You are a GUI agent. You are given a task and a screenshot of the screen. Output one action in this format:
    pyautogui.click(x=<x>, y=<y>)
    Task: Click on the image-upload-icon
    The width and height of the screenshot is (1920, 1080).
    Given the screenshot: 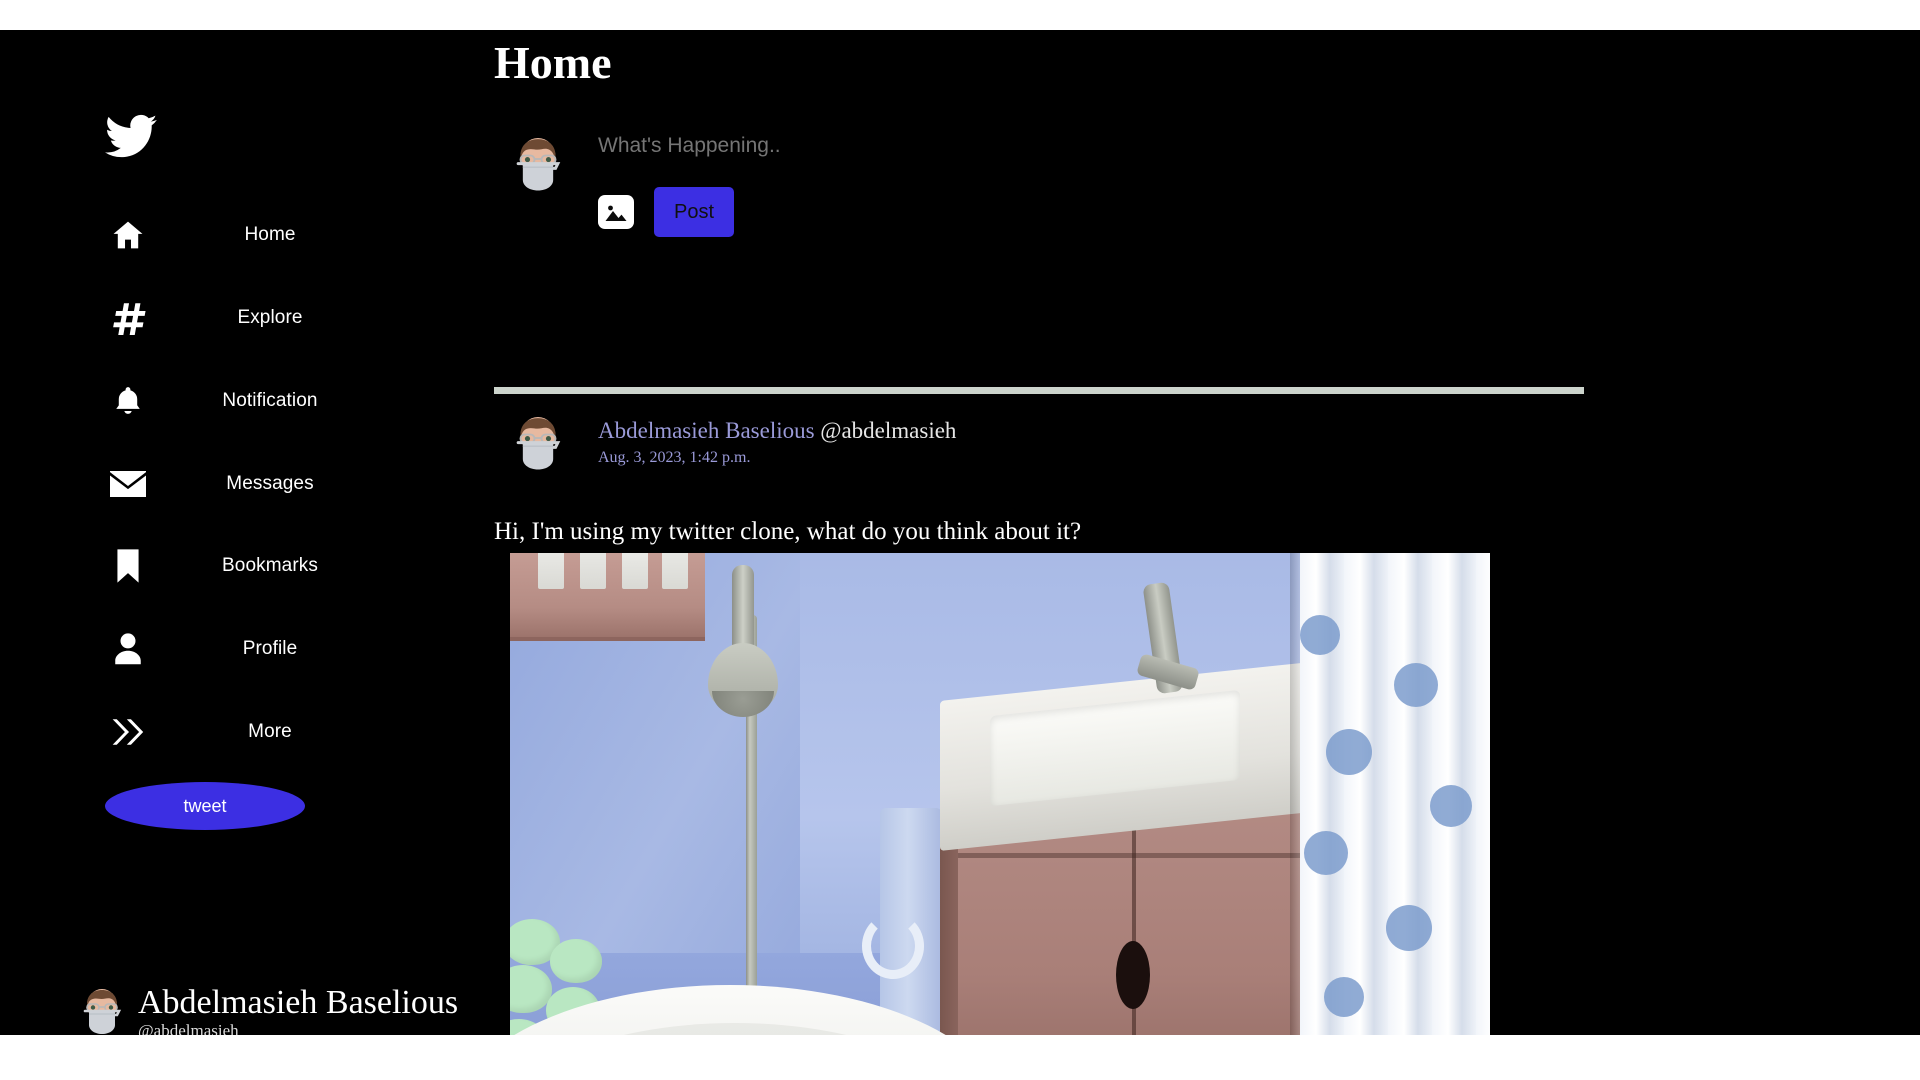 What is the action you would take?
    pyautogui.click(x=616, y=212)
    